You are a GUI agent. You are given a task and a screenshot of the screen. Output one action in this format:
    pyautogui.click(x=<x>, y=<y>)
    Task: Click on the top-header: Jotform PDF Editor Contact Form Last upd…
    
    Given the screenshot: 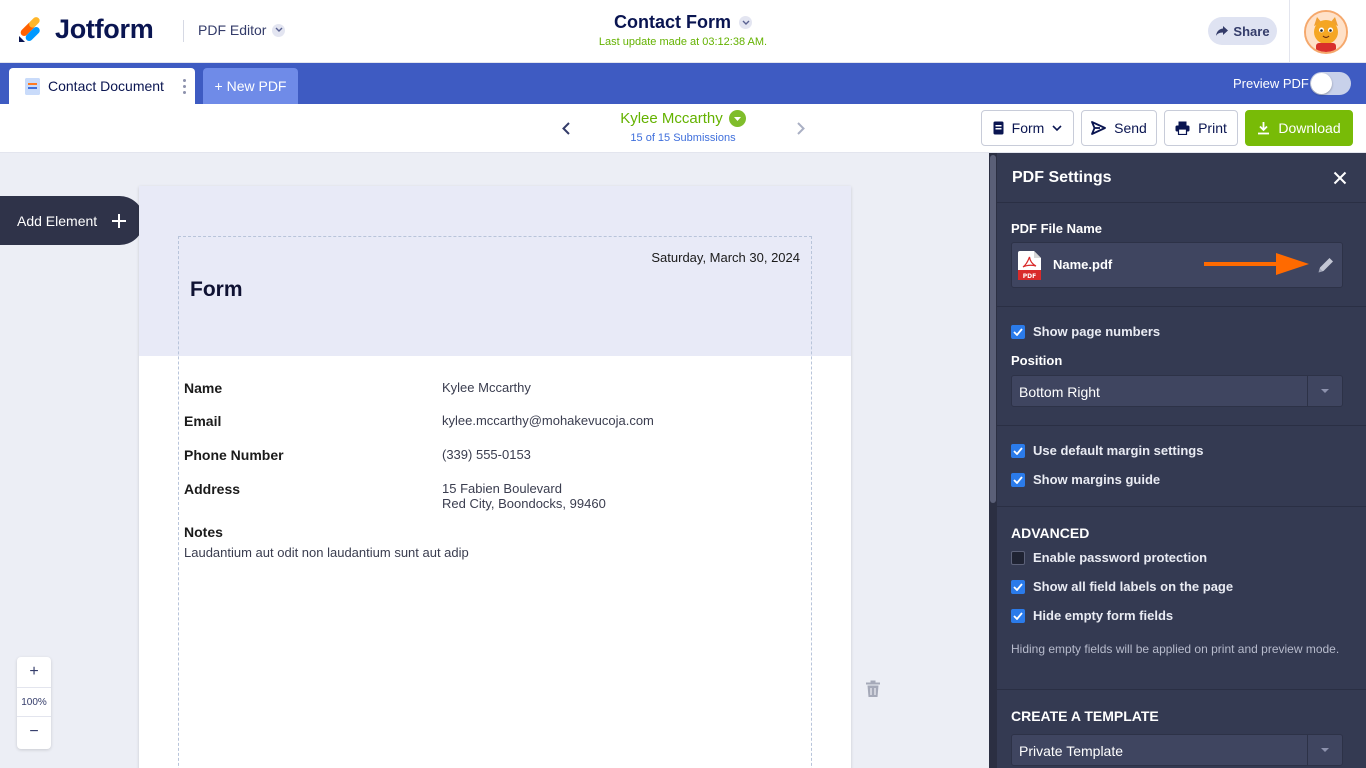 What is the action you would take?
    pyautogui.click(x=683, y=31)
    